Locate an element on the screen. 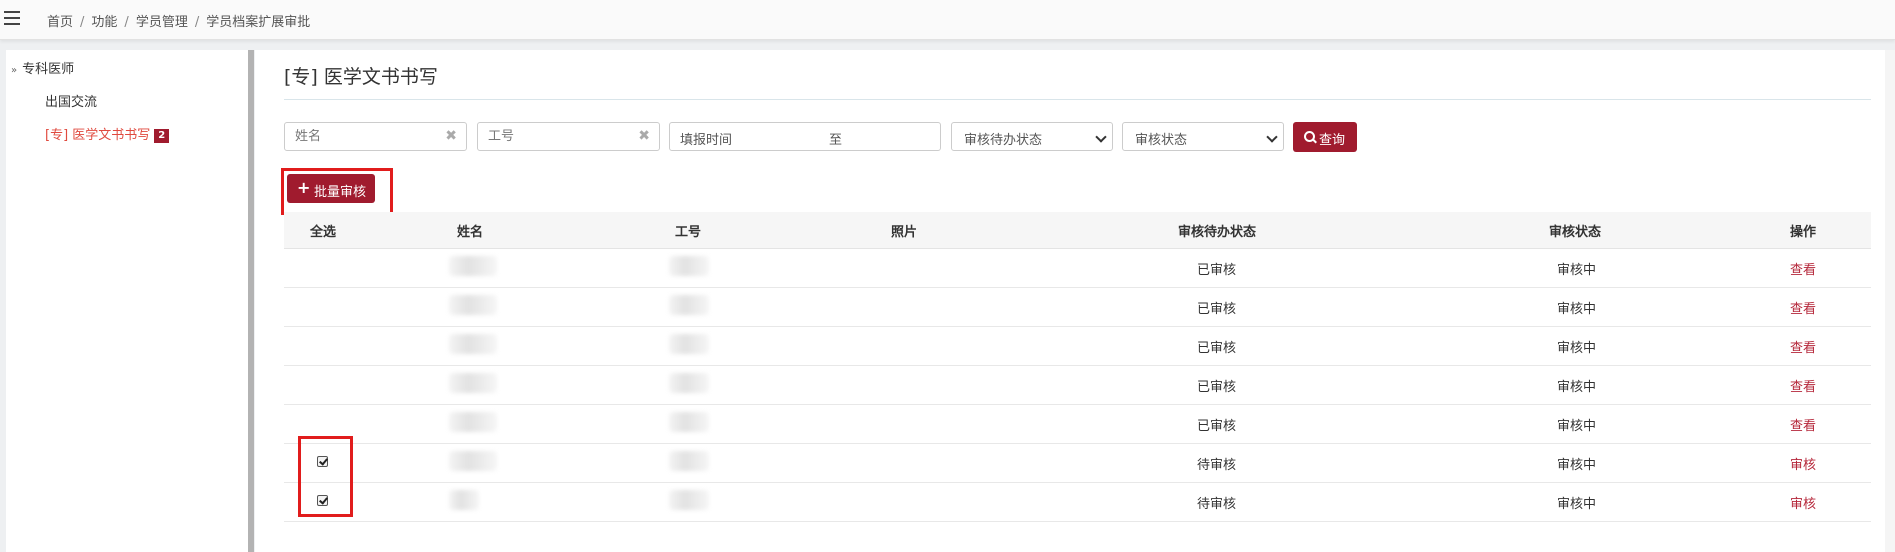  sidebar-item-label: [专] 医学文书书写 is located at coordinates (98, 135).